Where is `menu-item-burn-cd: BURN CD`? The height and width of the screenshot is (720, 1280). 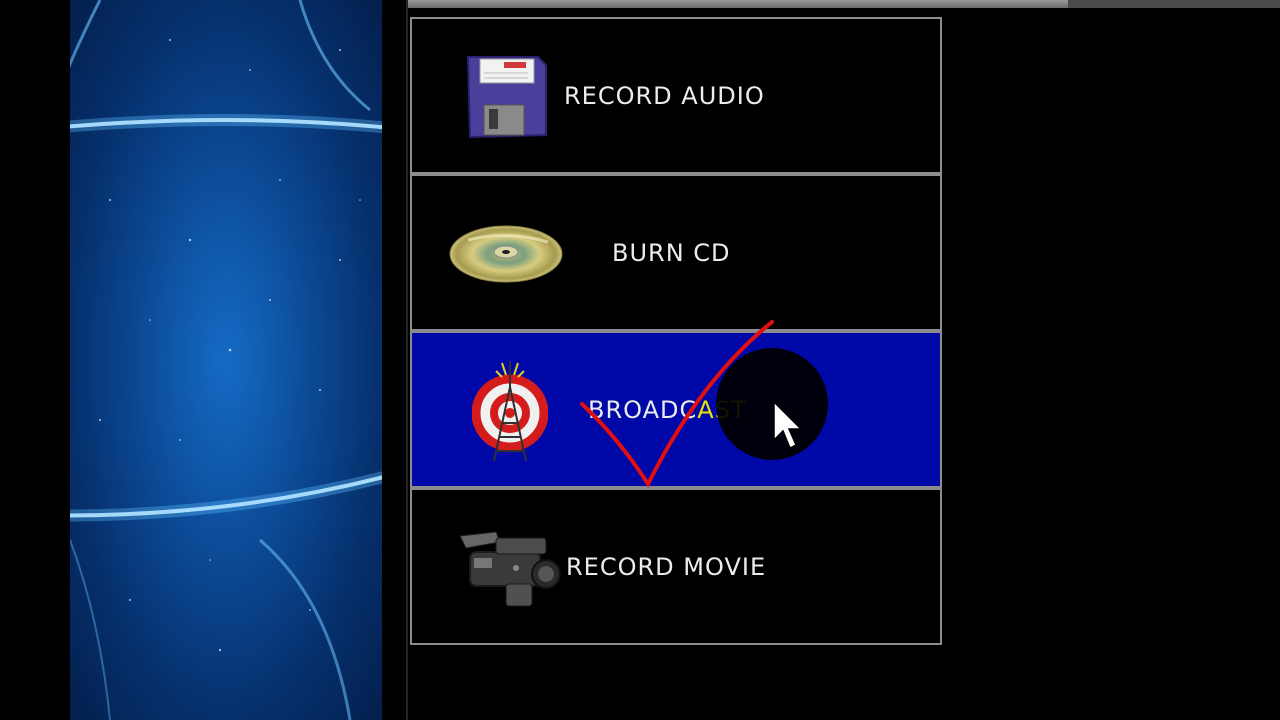
menu-item-burn-cd: BURN CD is located at coordinates (676, 252).